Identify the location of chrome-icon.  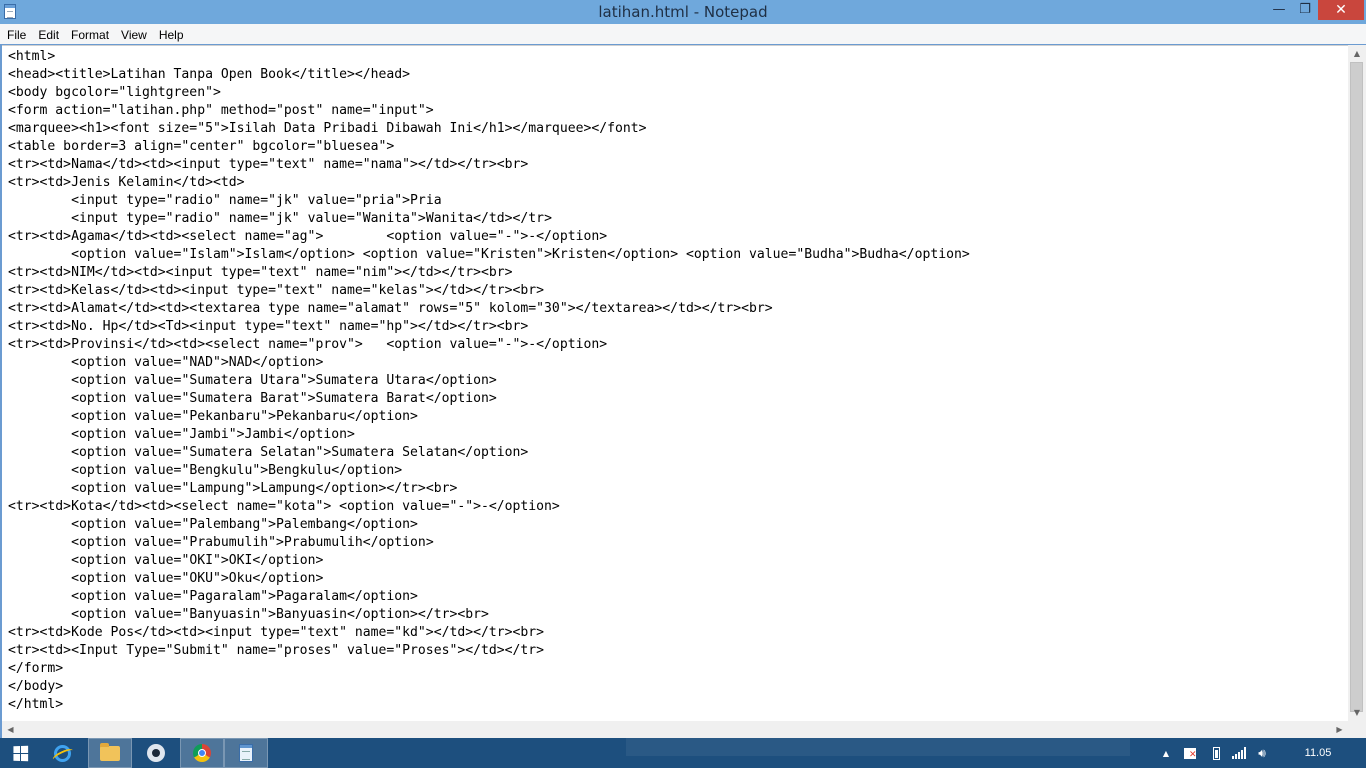
(202, 753).